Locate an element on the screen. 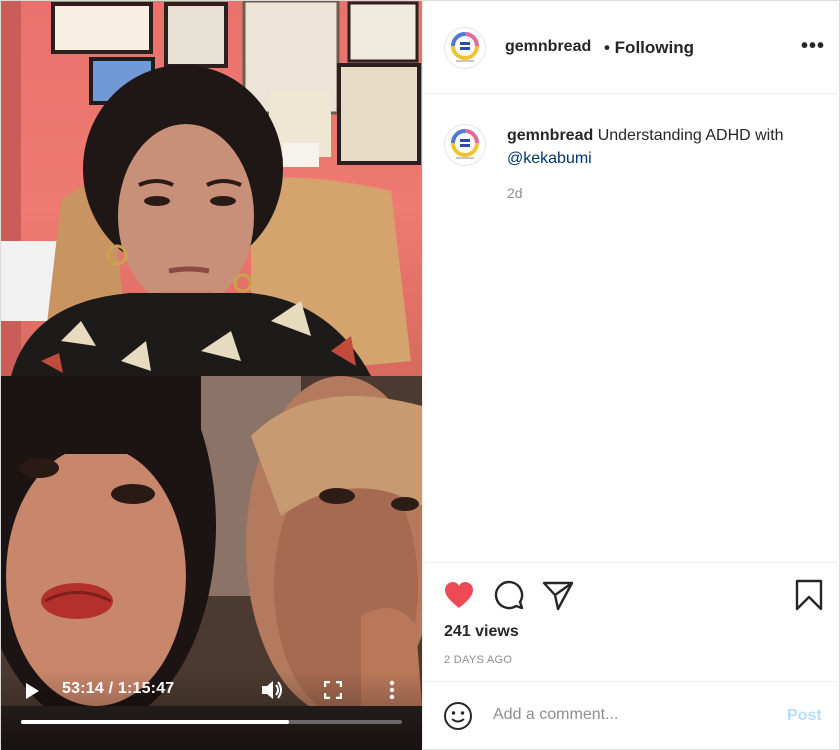 The image size is (840, 750). post-comment-button: Post is located at coordinates (804, 716).